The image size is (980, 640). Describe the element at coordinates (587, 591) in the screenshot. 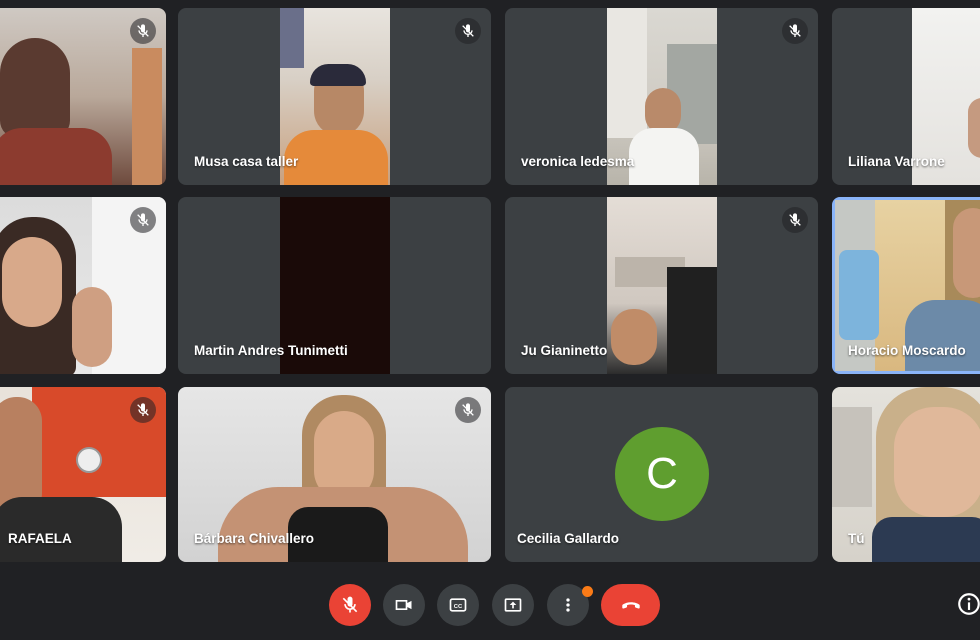

I see `notification-dot` at that location.